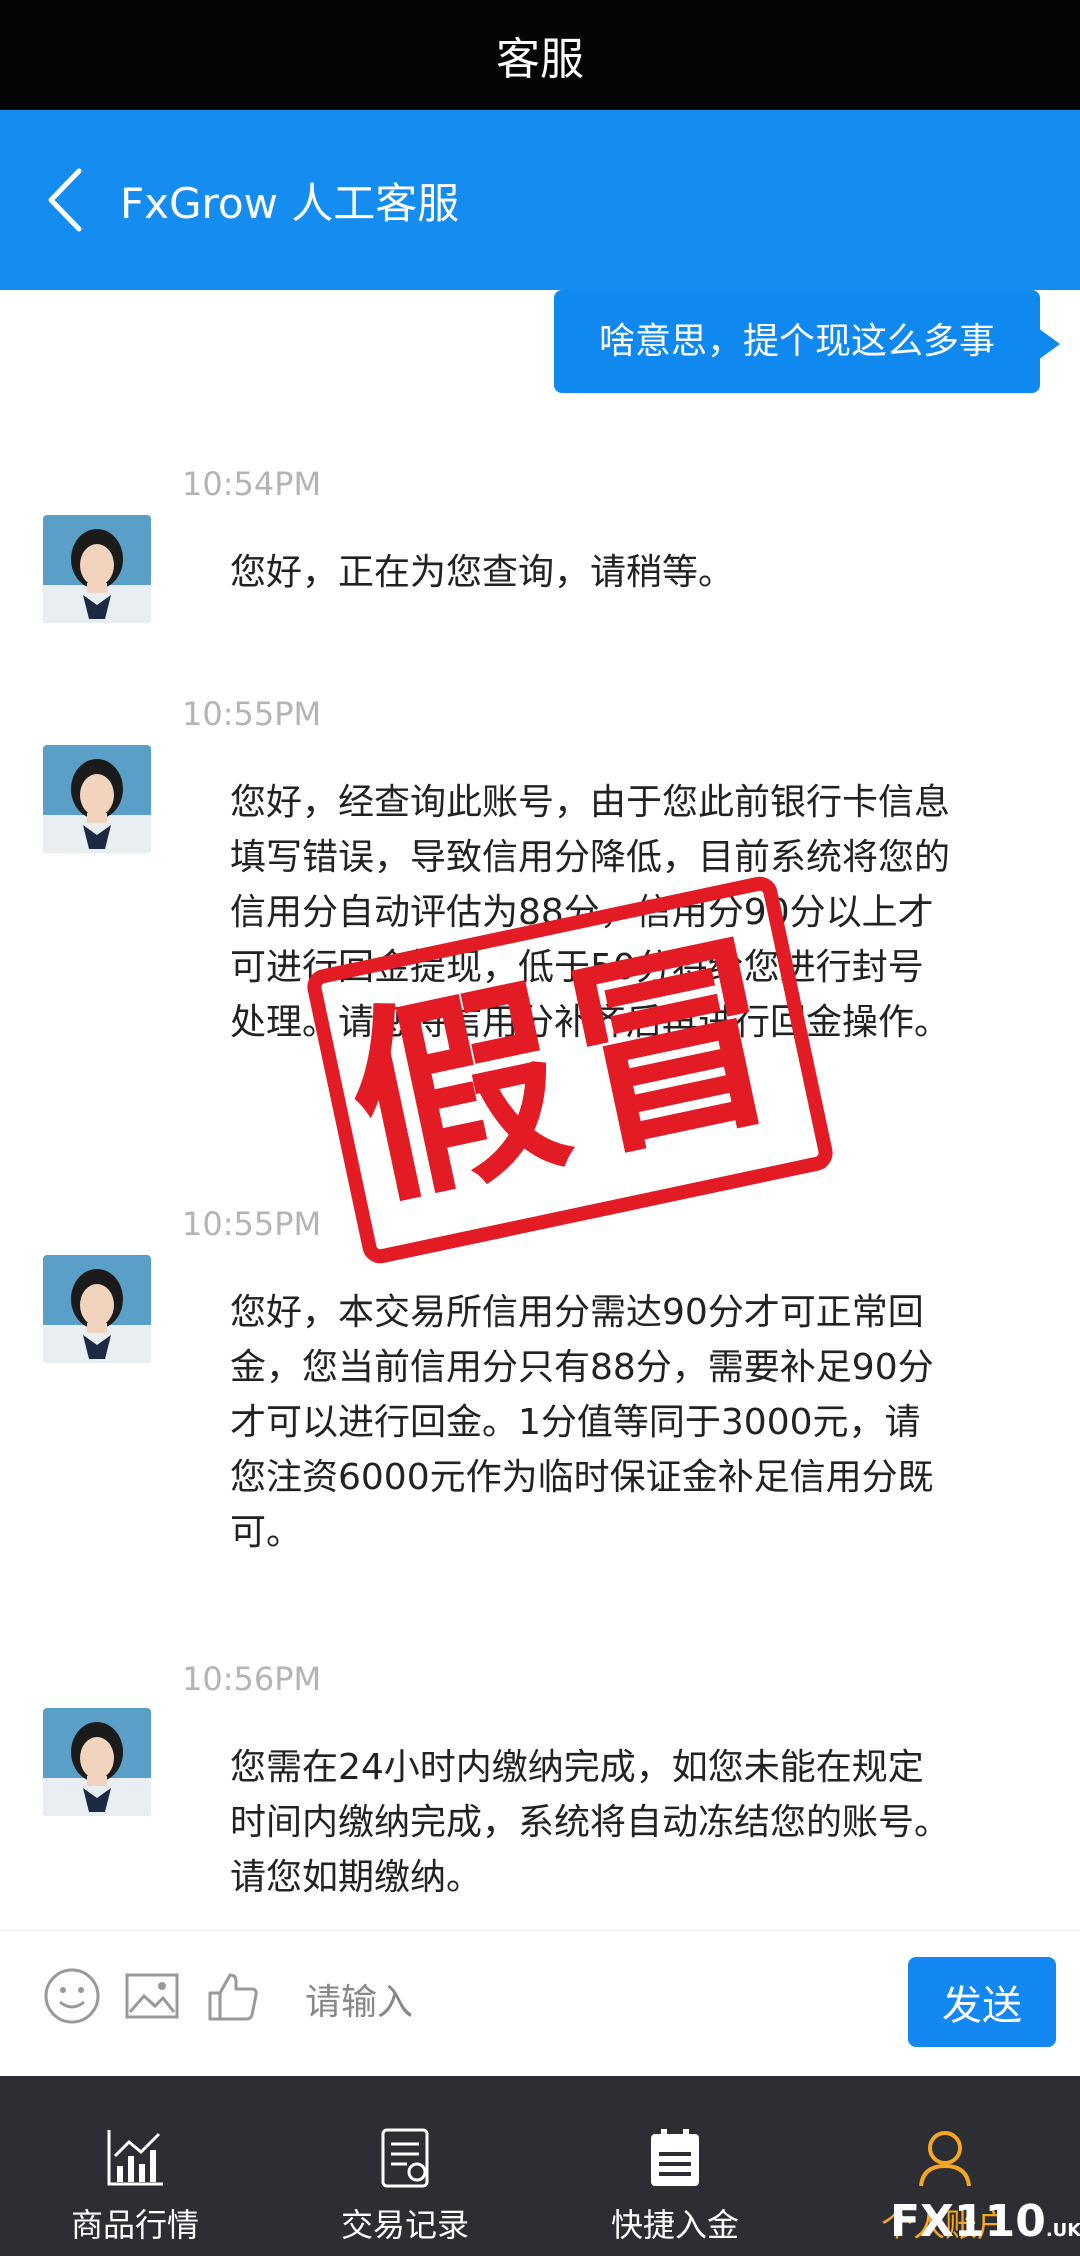  What do you see at coordinates (982, 2002) in the screenshot?
I see `send-button: 发送` at bounding box center [982, 2002].